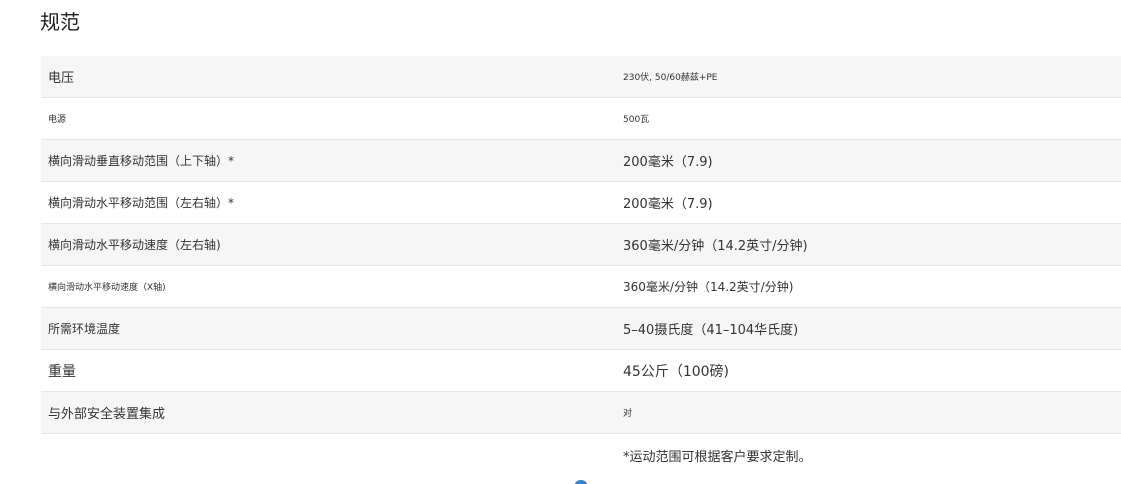  What do you see at coordinates (636, 120) in the screenshot?
I see `spec-value: 500瓦` at bounding box center [636, 120].